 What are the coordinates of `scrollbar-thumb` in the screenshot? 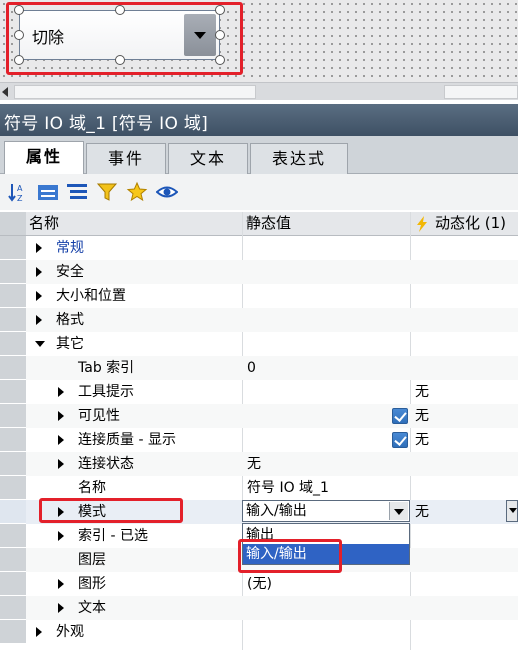 It's located at (135, 92).